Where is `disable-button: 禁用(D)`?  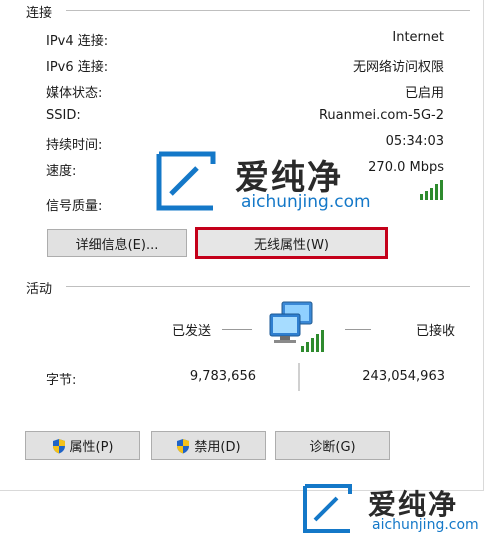 disable-button: 禁用(D) is located at coordinates (208, 445).